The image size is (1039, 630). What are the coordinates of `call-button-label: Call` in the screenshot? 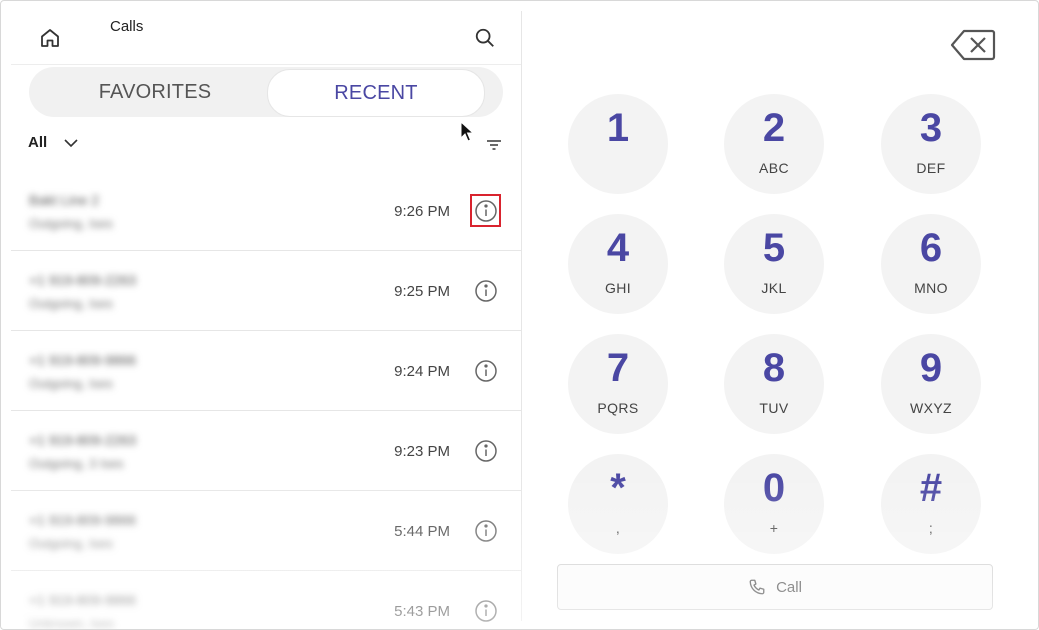 It's located at (789, 587).